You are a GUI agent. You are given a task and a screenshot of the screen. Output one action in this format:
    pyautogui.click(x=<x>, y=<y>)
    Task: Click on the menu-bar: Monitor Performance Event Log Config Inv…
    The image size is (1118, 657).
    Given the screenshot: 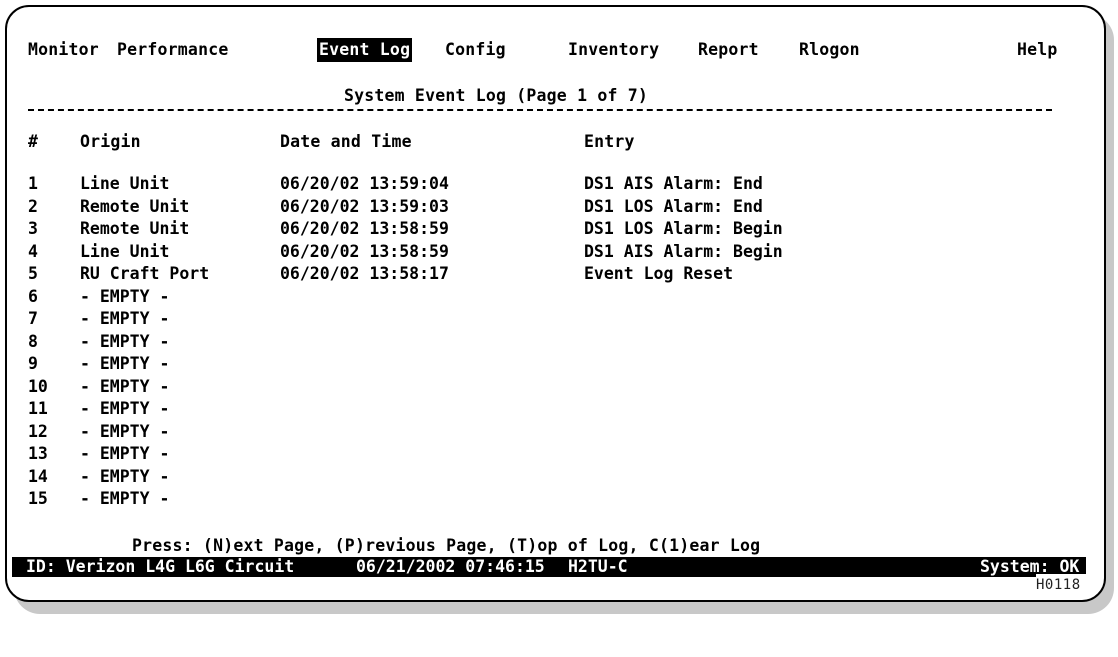 What is the action you would take?
    pyautogui.click(x=542, y=50)
    